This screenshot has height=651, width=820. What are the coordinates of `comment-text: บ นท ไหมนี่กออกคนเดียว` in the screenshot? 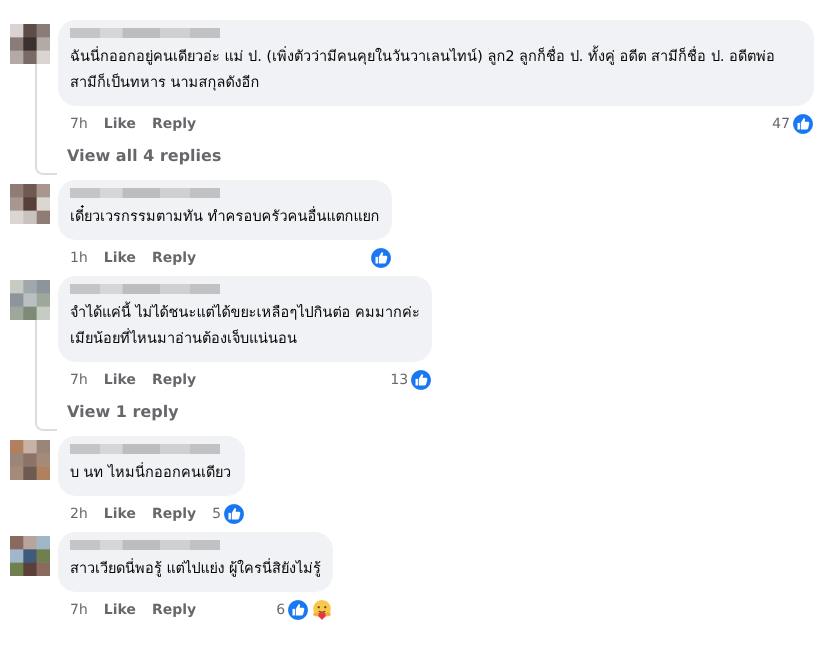 It's located at (152, 473).